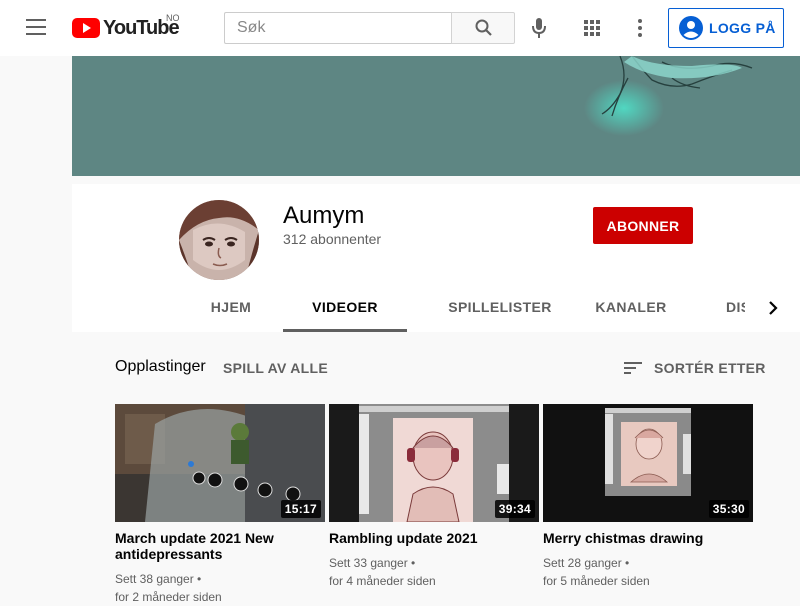 Image resolution: width=800 pixels, height=606 pixels. I want to click on sign-in-label: LOGG PÅ, so click(742, 28).